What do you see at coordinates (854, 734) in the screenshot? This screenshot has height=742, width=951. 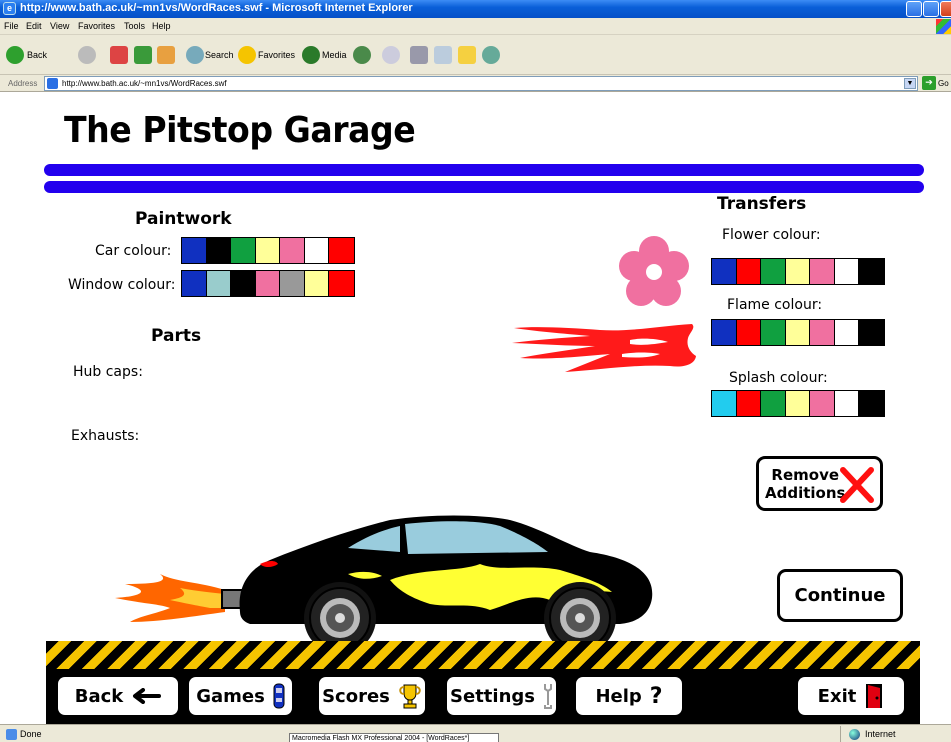 I see `internet-globe-icon` at bounding box center [854, 734].